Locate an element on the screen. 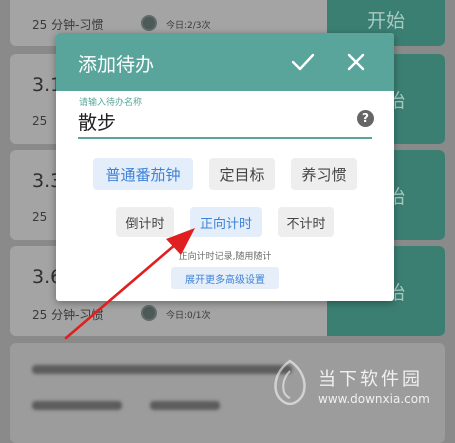 The height and width of the screenshot is (443, 455). input-underline is located at coordinates (225, 138).